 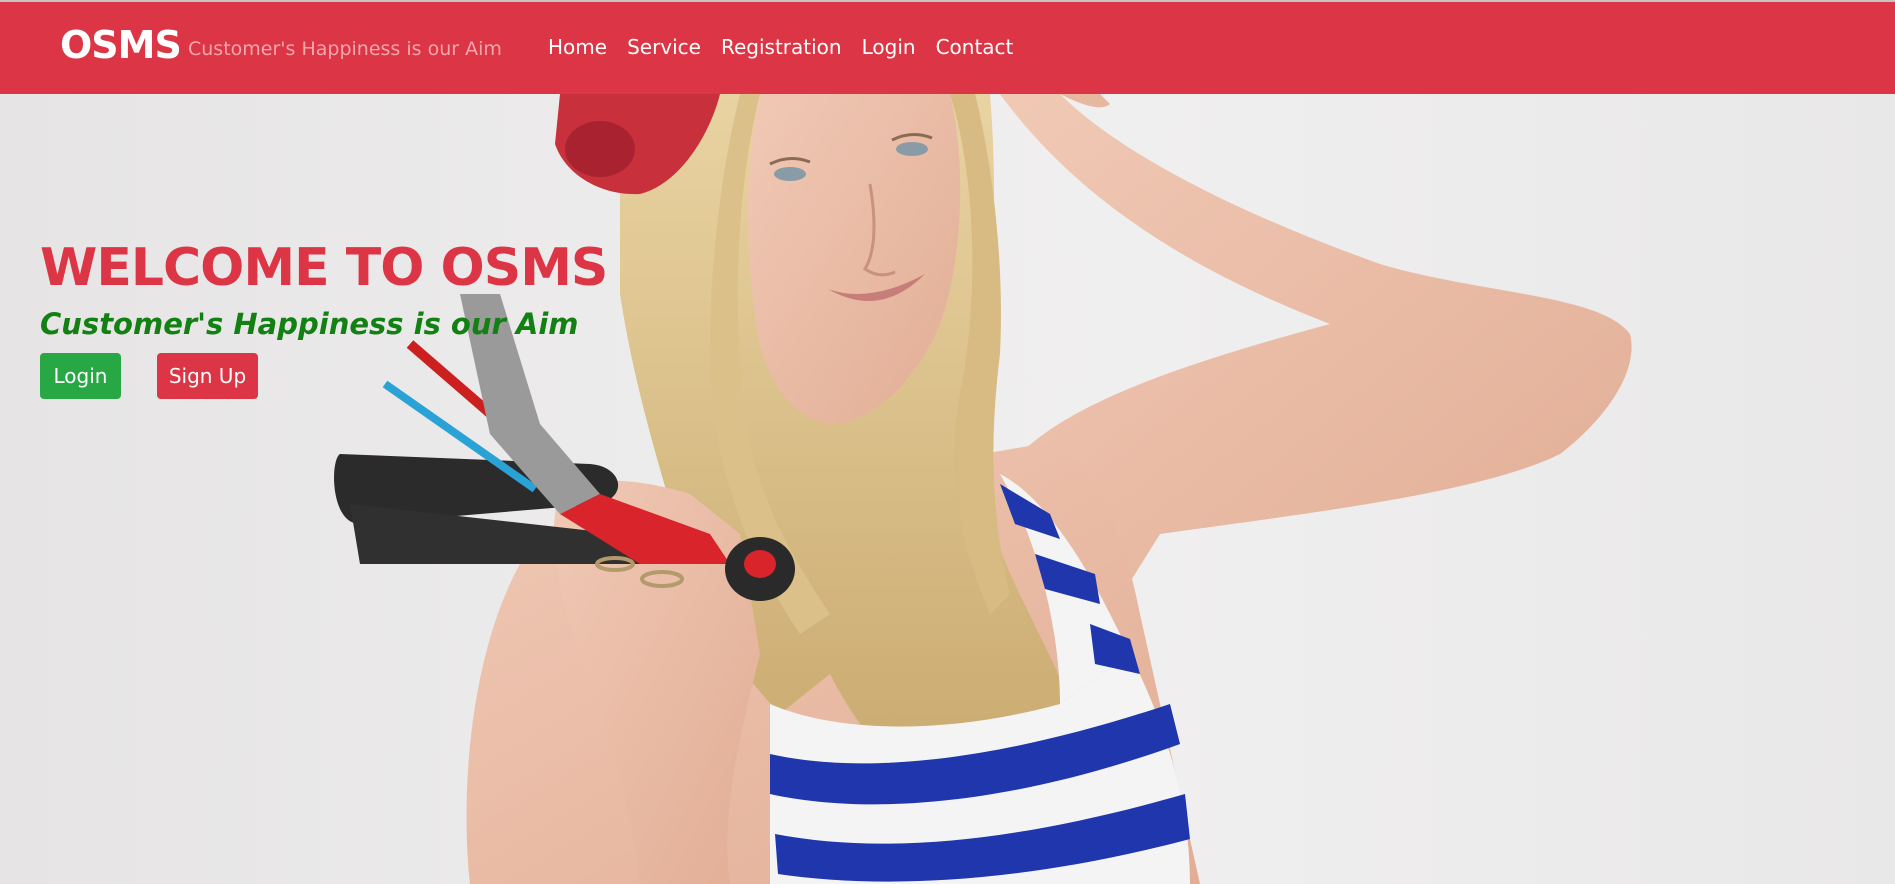 What do you see at coordinates (324, 268) in the screenshot?
I see `hero-title: WELCOME TO OSMS` at bounding box center [324, 268].